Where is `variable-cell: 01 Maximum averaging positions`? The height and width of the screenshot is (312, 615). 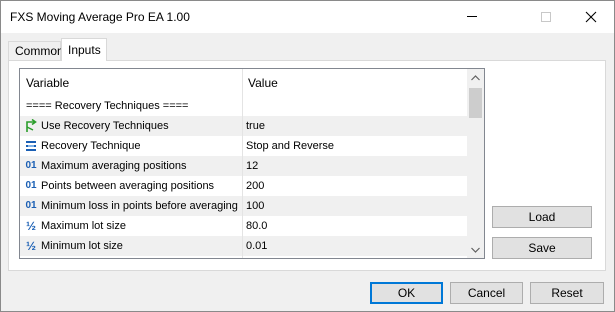
variable-cell: 01 Maximum averaging positions is located at coordinates (131, 166).